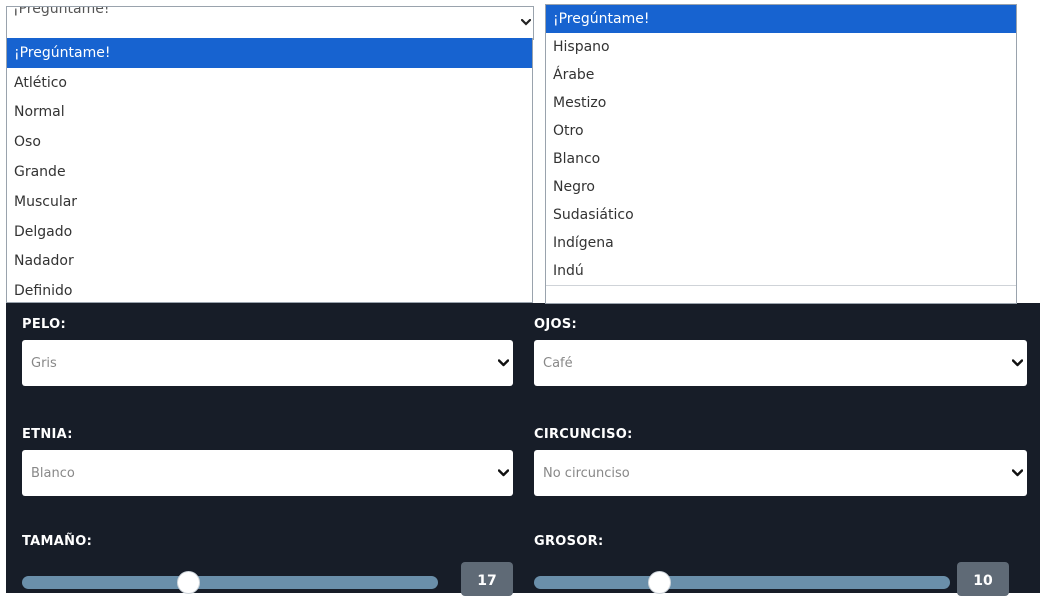 The width and height of the screenshot is (1045, 596). Describe the element at coordinates (781, 103) in the screenshot. I see `ethnicity-option: Mestizo` at that location.